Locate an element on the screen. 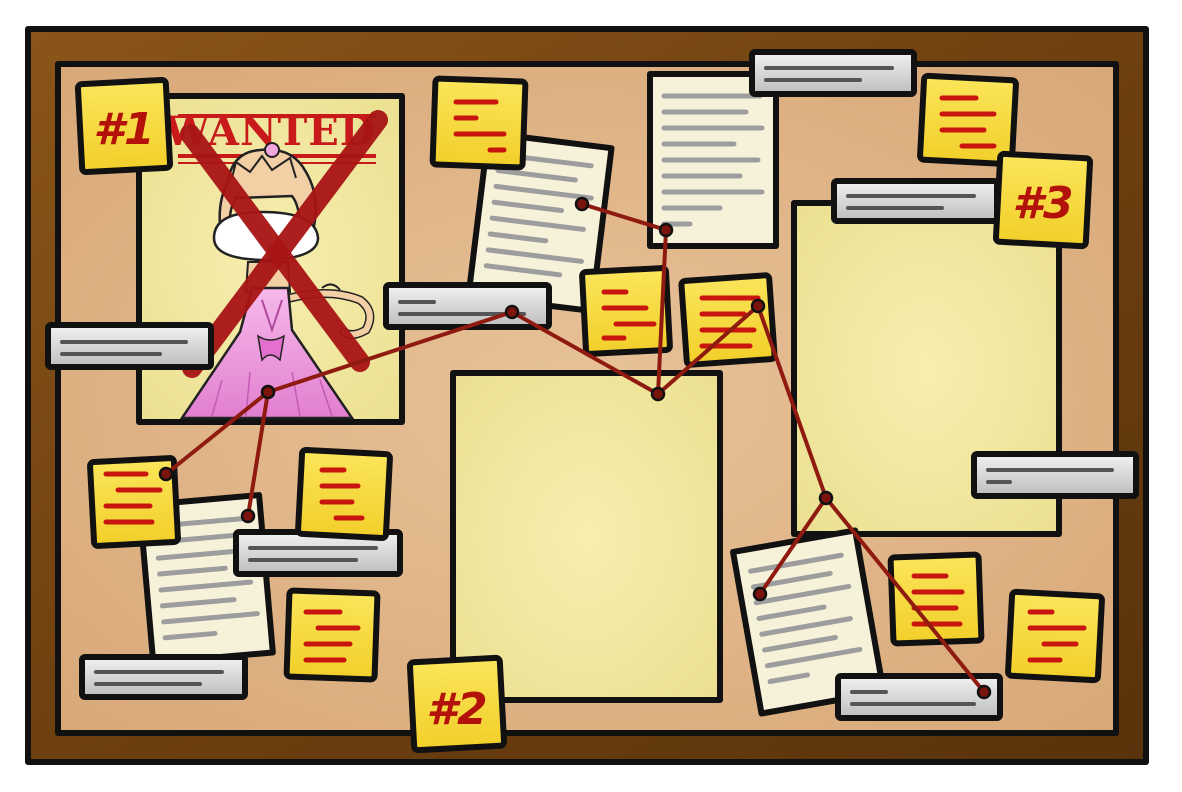  marker-note-2: #2 is located at coordinates (457, 704).